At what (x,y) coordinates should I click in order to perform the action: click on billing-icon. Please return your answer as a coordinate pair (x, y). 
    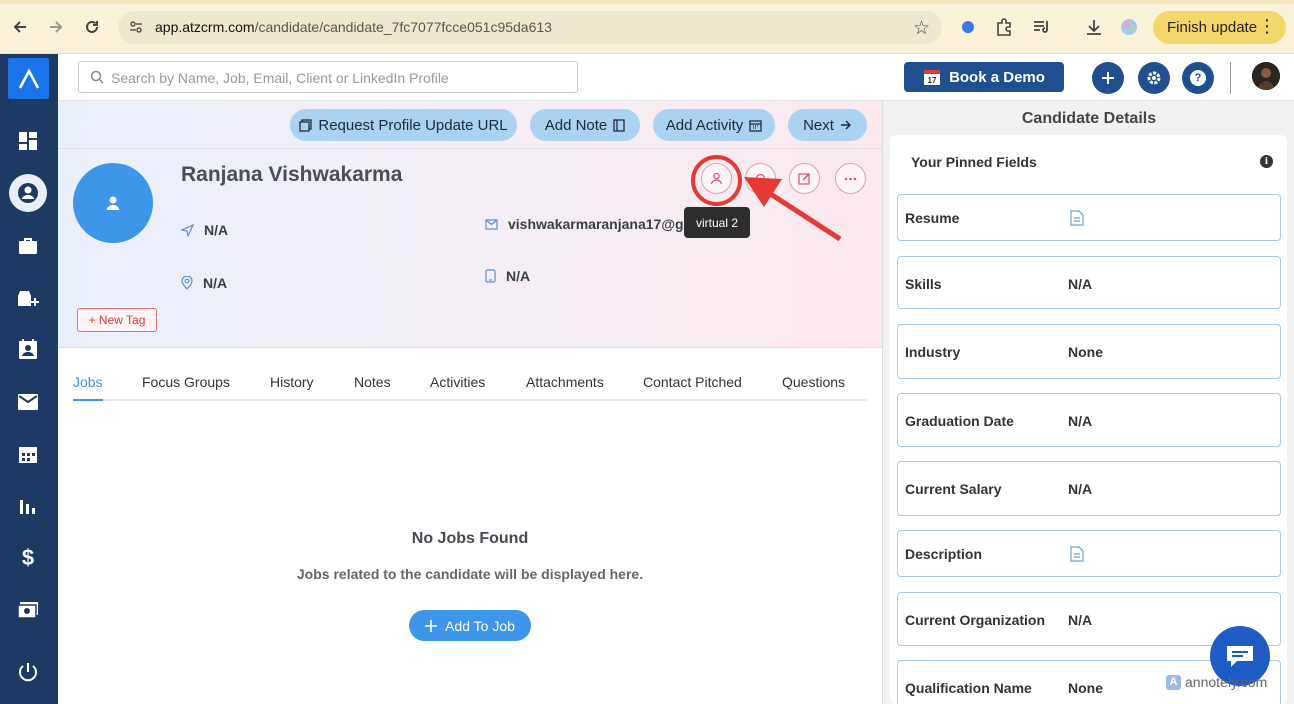
    Looking at the image, I should click on (28, 610).